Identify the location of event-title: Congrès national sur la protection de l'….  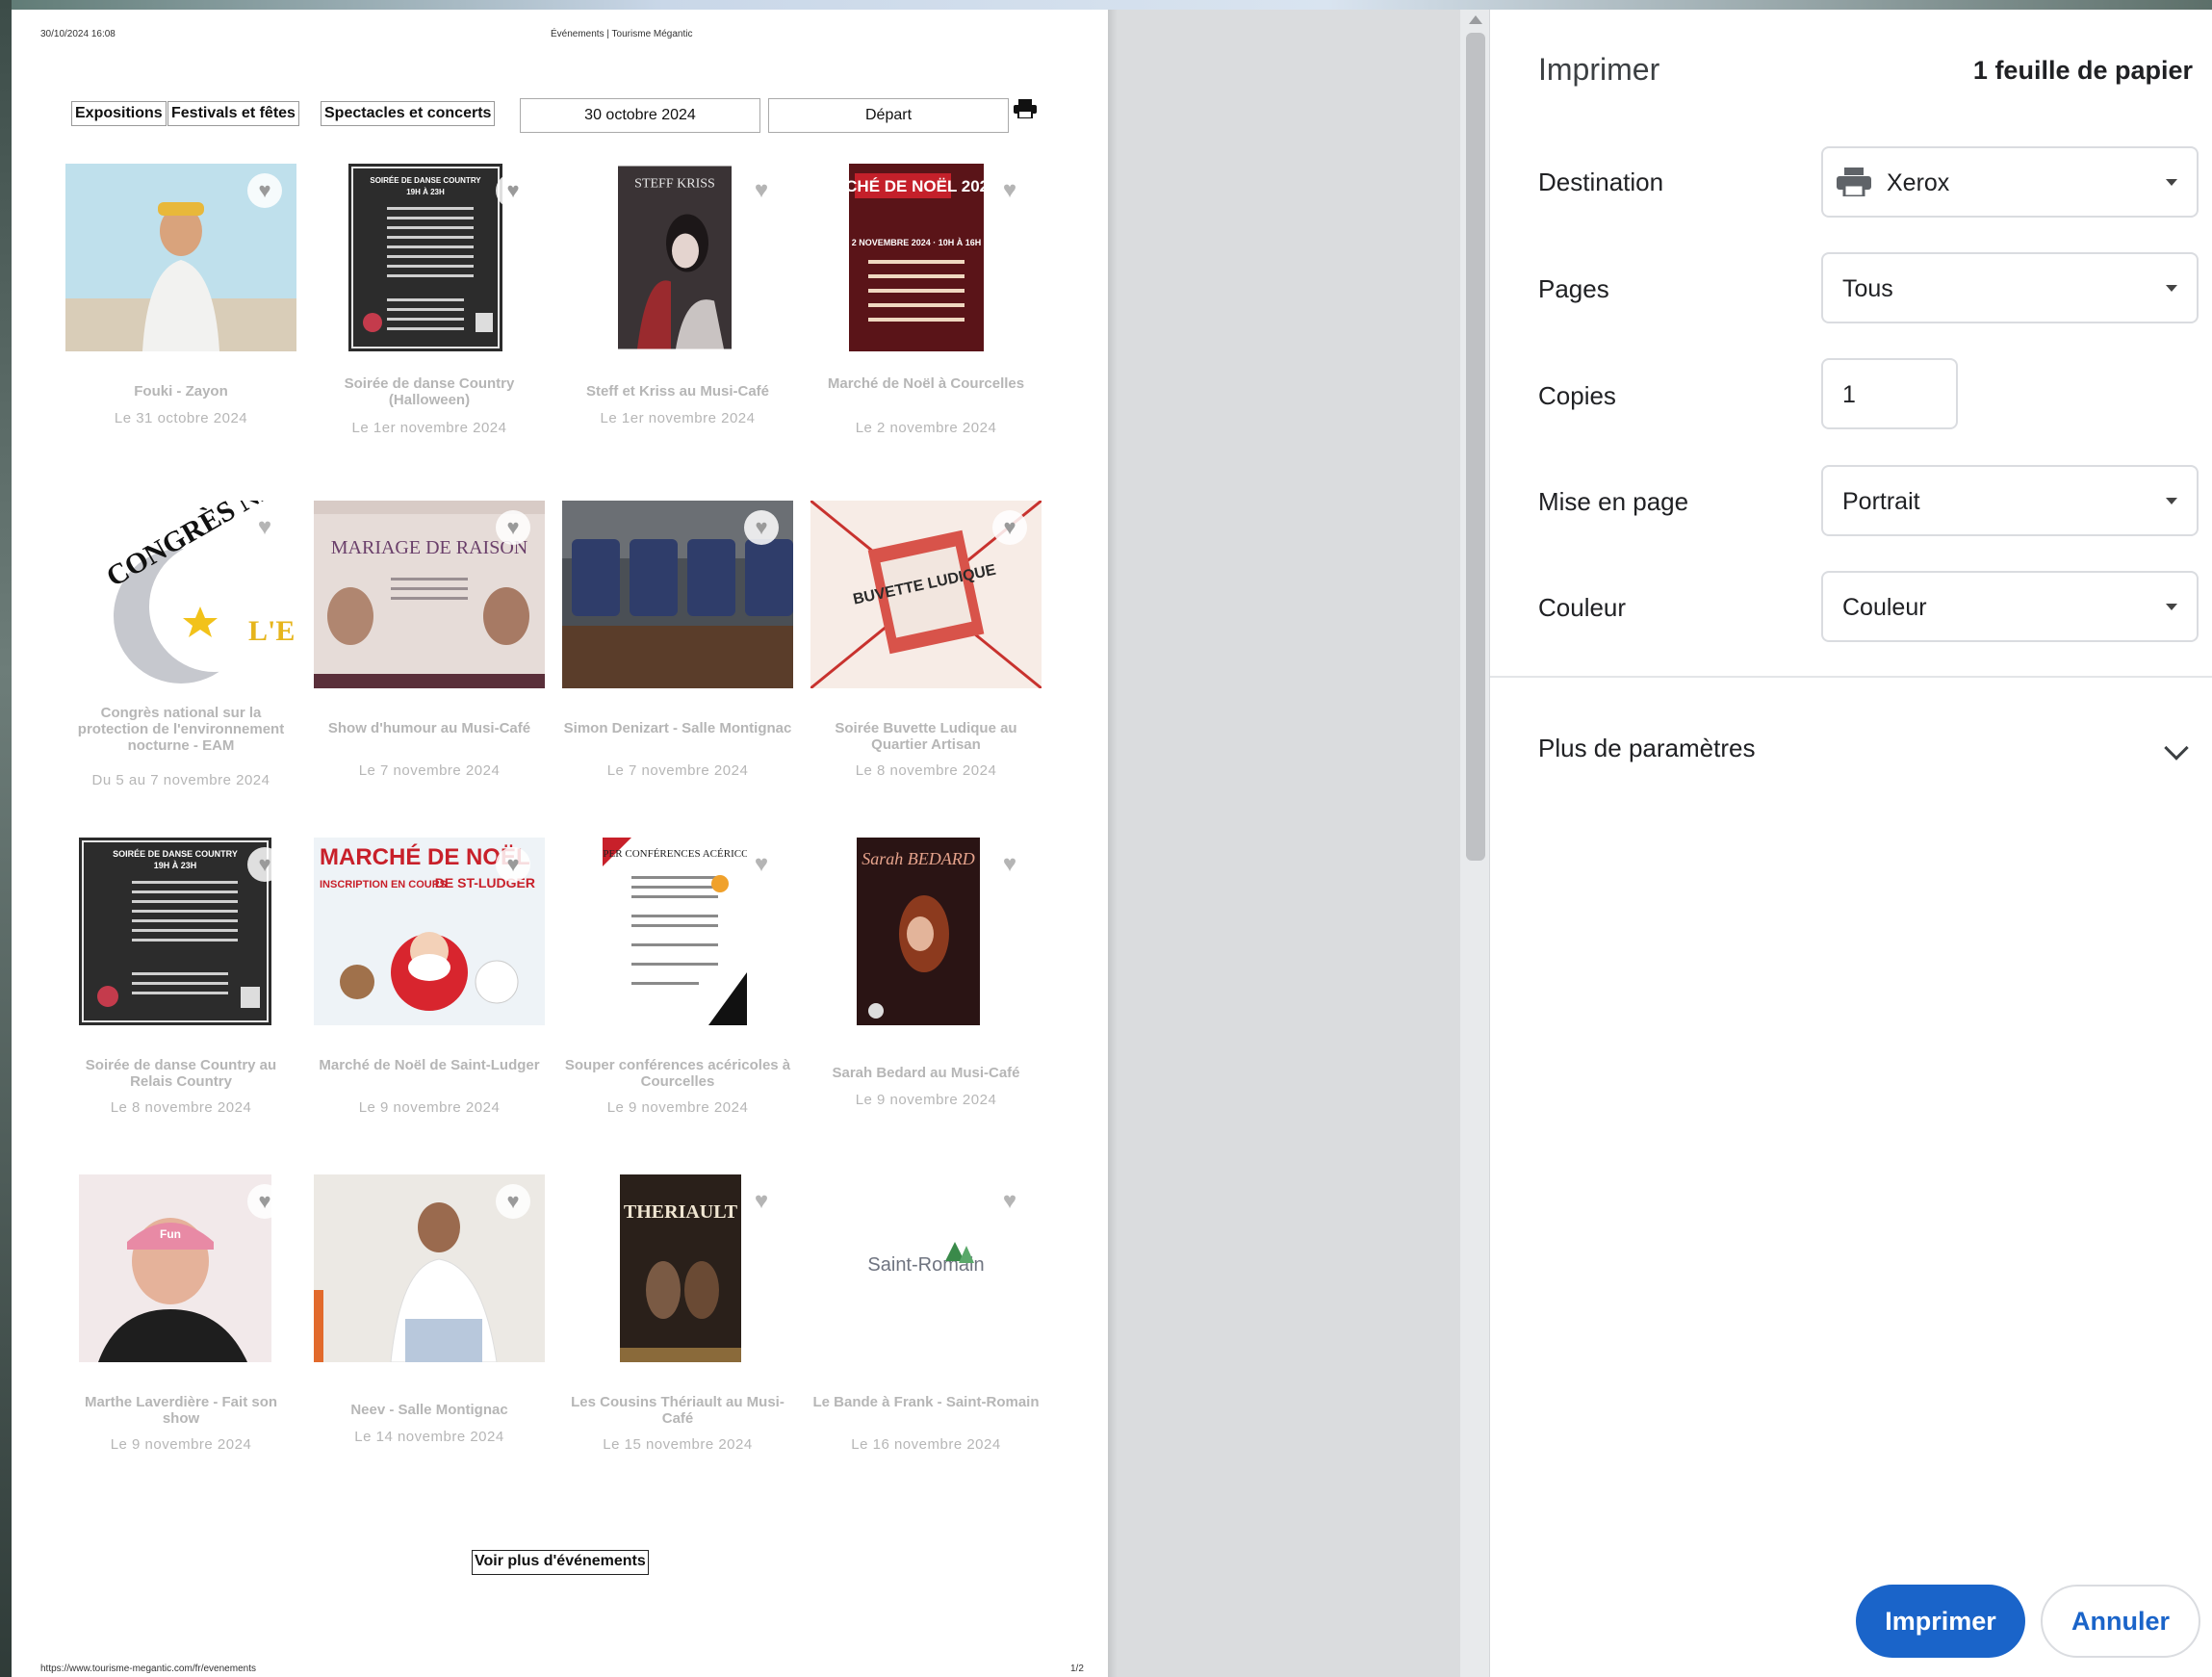
(181, 729).